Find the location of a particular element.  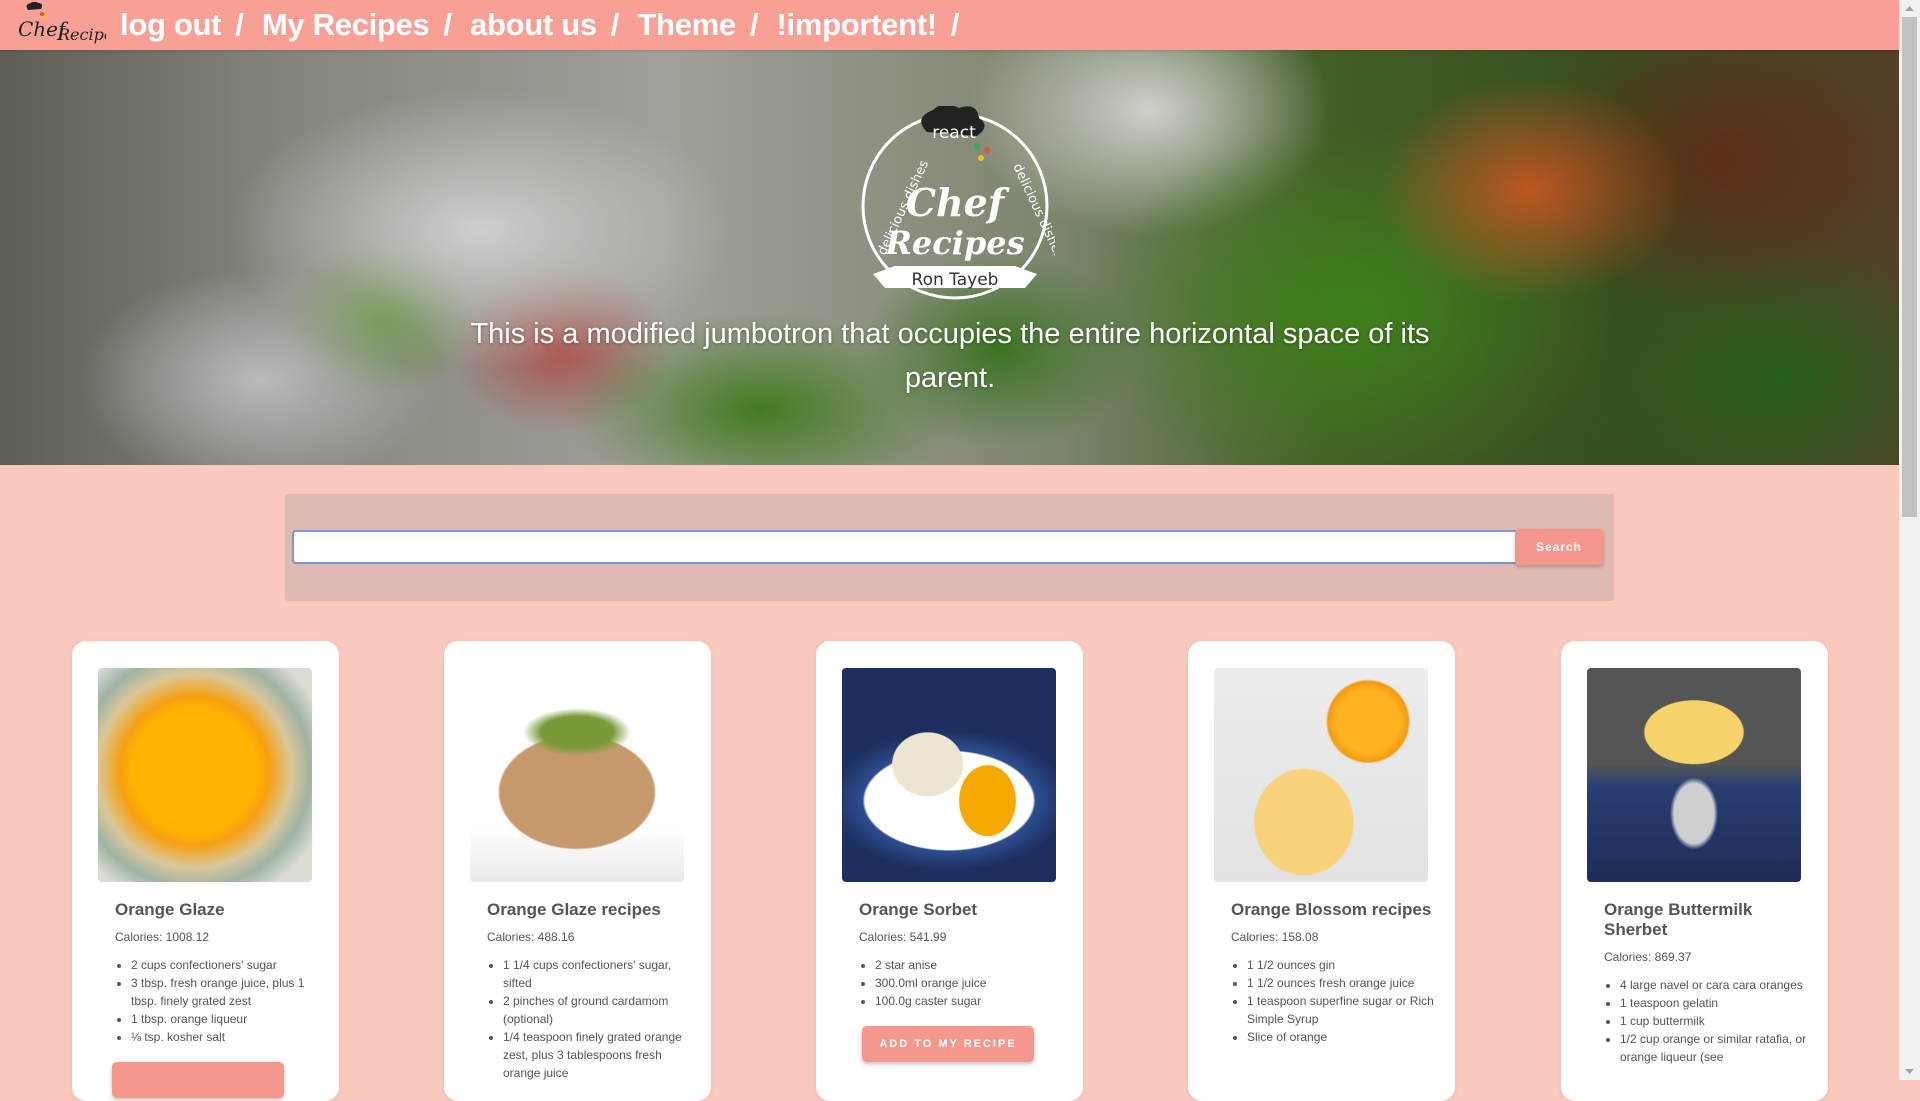

ingredient-item: 2 cups confectioners' sugar is located at coordinates (226, 965).